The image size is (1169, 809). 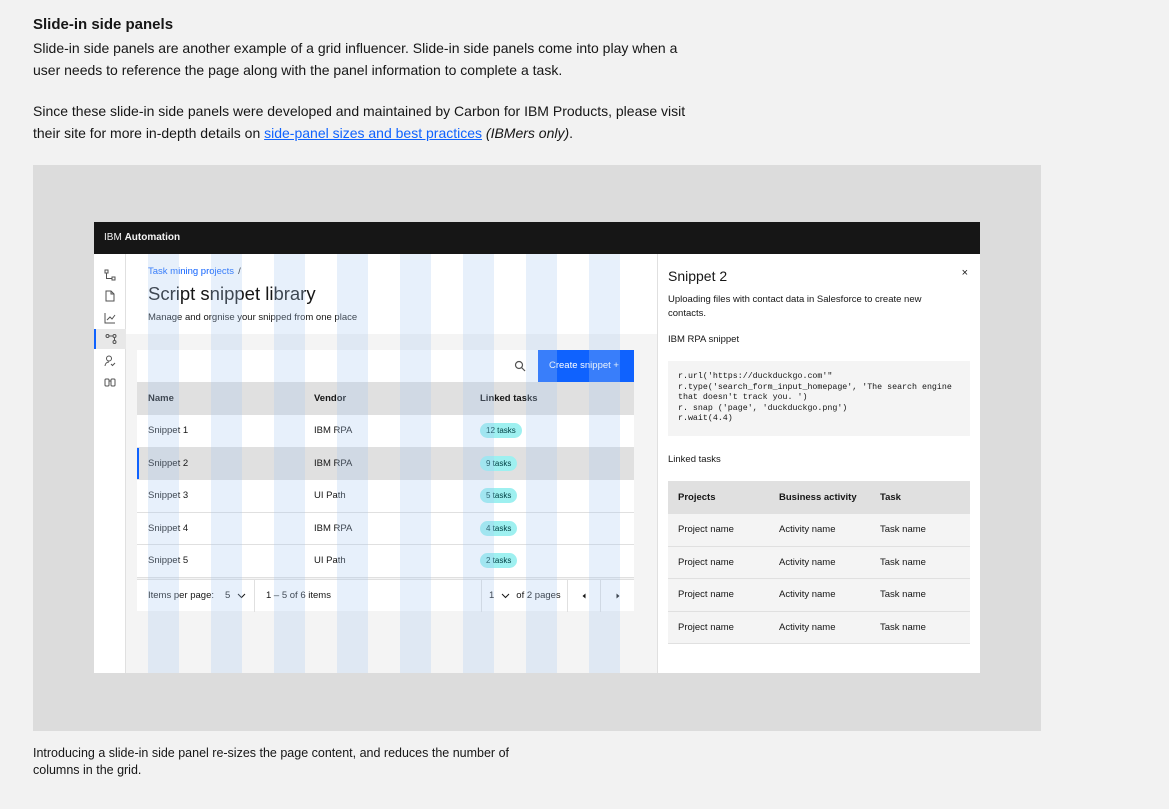 I want to click on page-total: of 2 pages, so click(x=538, y=595).